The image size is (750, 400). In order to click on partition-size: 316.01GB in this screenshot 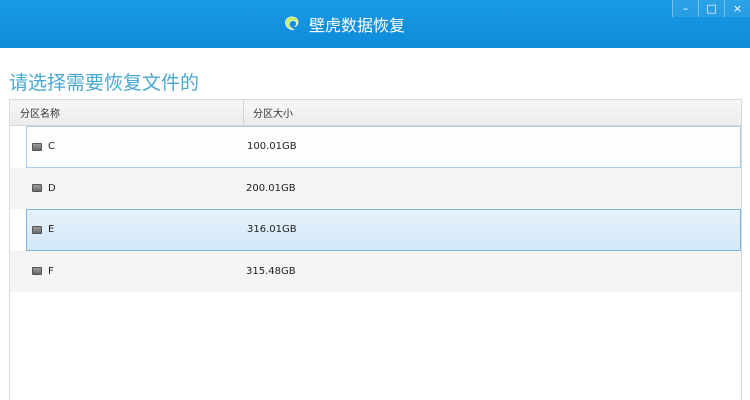, I will do `click(272, 230)`.